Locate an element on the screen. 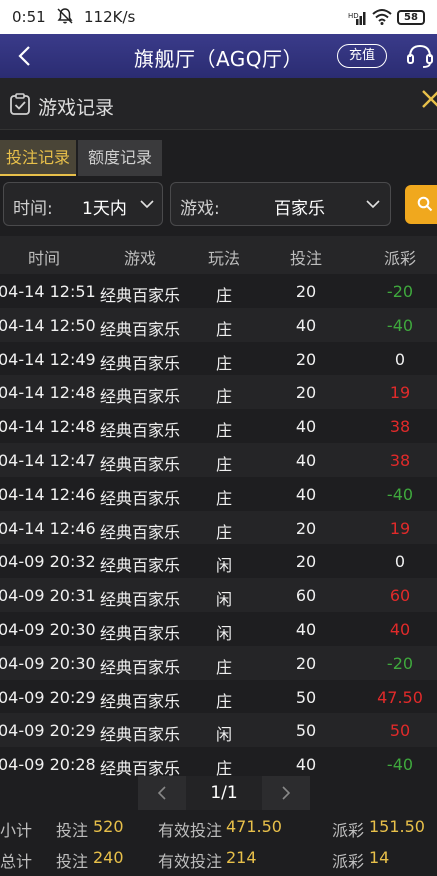 The height and width of the screenshot is (876, 437). cell-time: 04-14 12:49 is located at coordinates (48, 359).